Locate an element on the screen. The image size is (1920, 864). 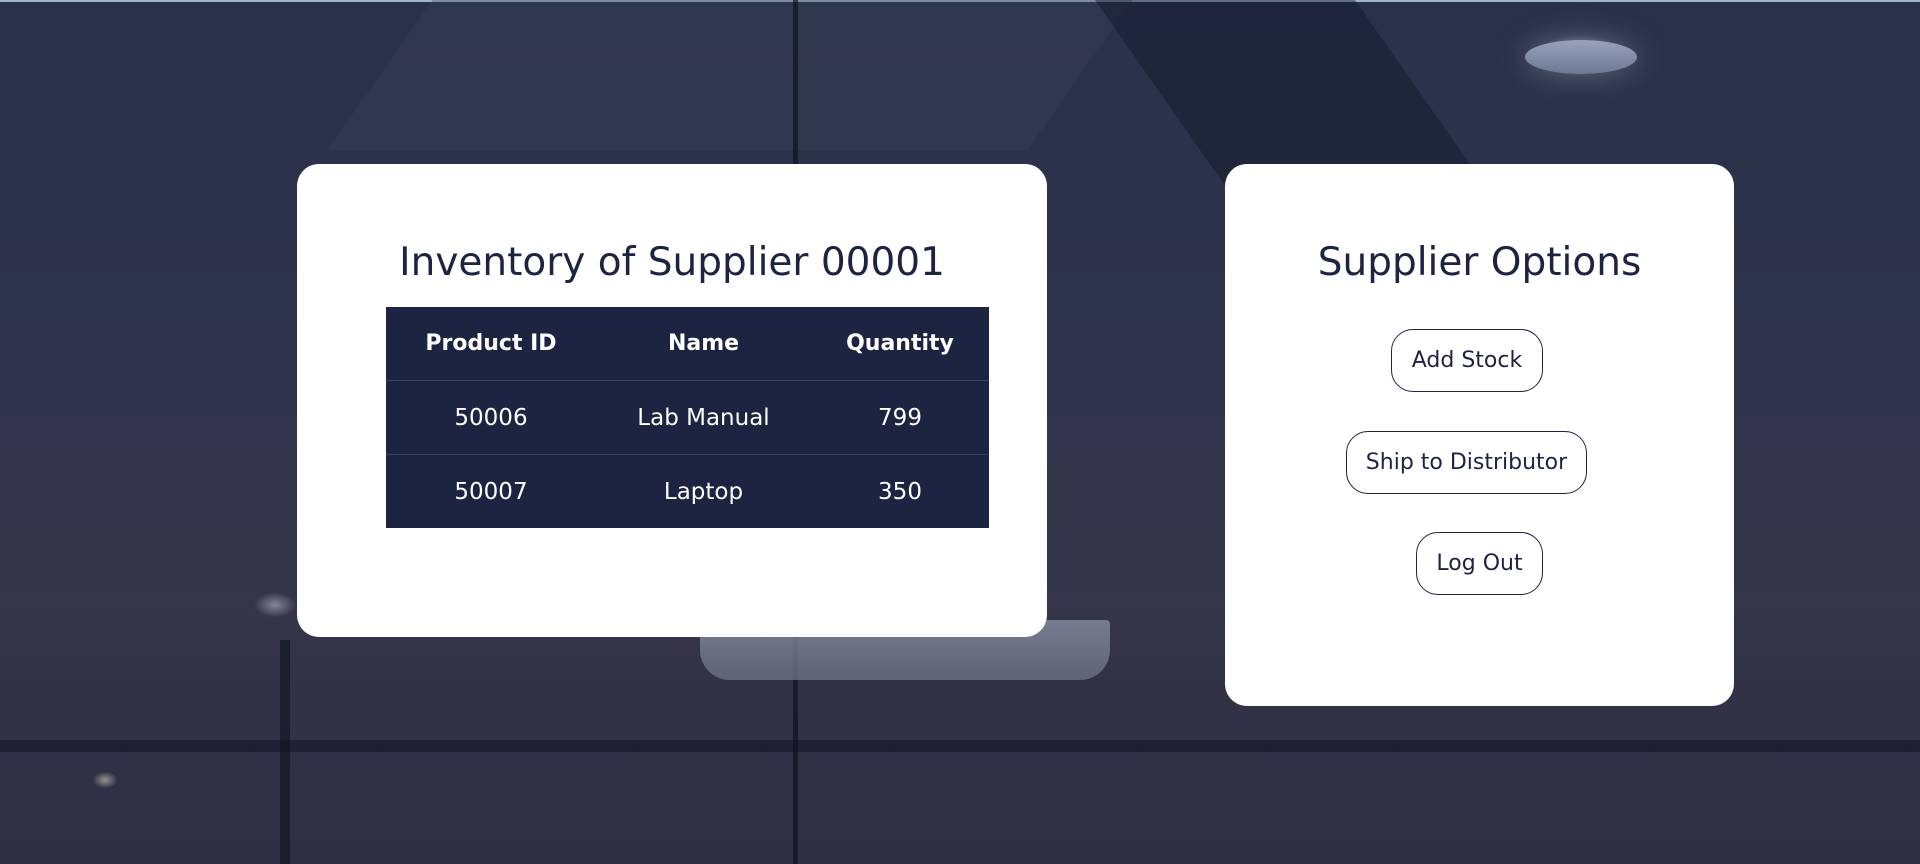
options-title: Supplier Options is located at coordinates (1479, 262).